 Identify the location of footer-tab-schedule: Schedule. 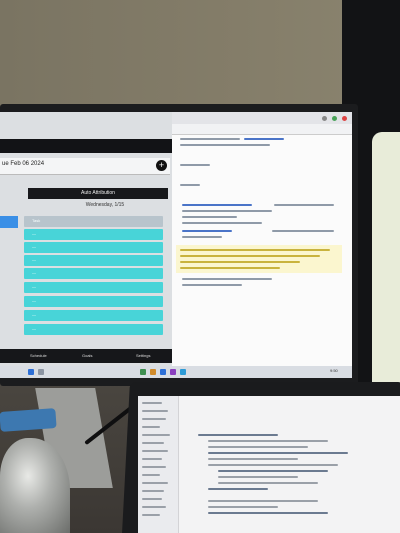
(38, 355).